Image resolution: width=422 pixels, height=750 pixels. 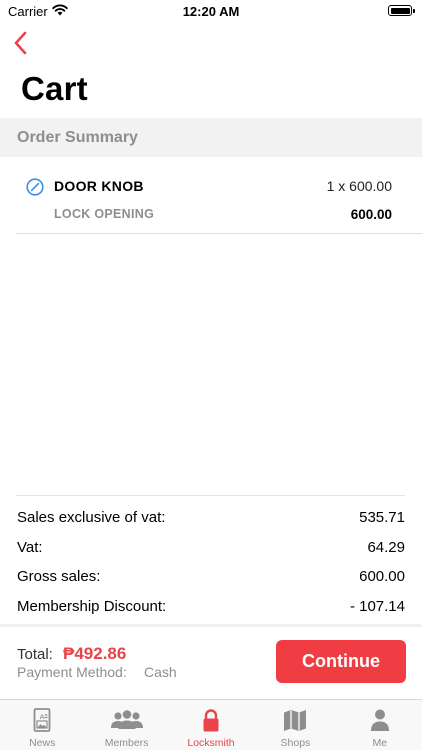 I want to click on tab-shops: Shops, so click(x=295, y=725).